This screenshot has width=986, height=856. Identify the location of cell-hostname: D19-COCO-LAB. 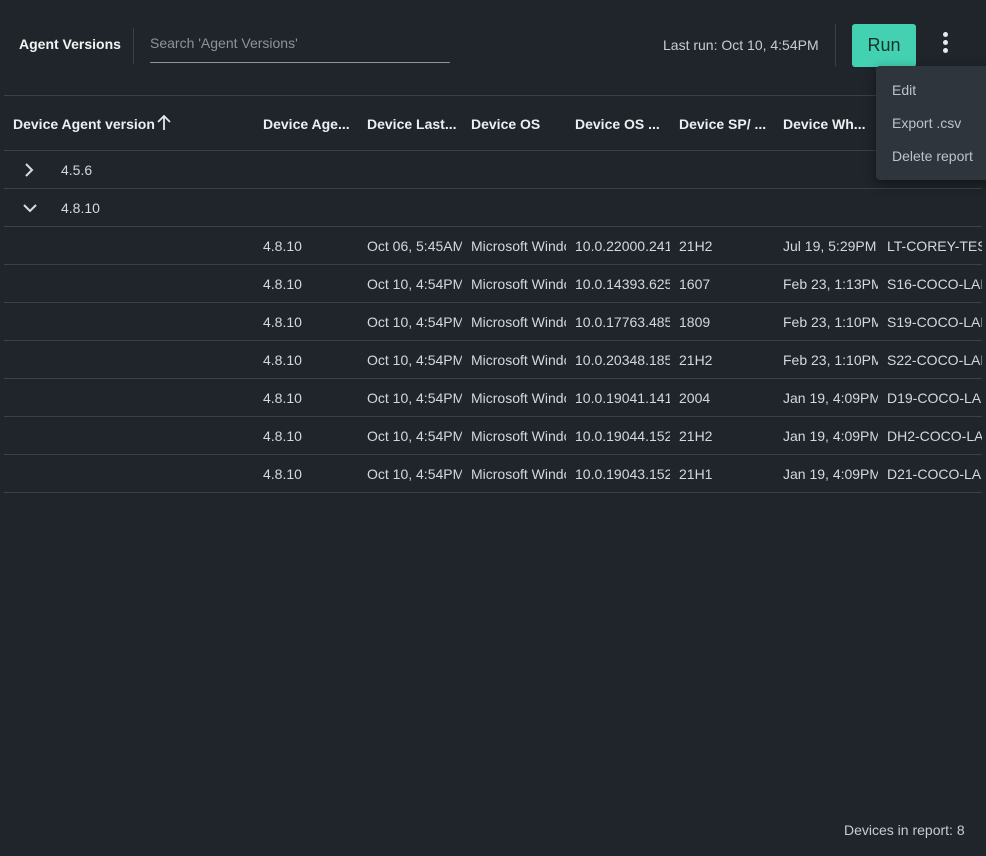
(934, 398).